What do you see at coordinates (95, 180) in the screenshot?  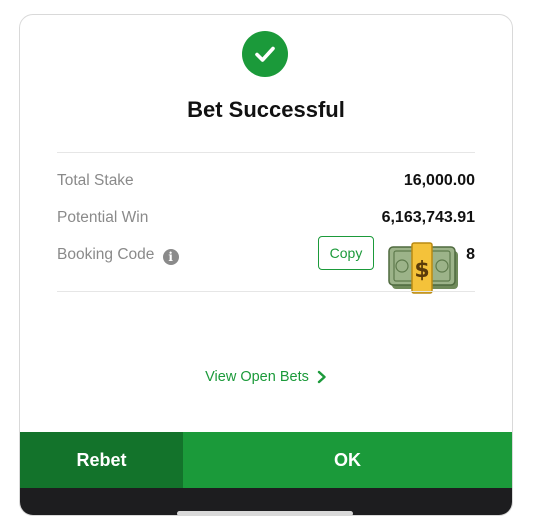 I see `total-stake-label: Total Stake` at bounding box center [95, 180].